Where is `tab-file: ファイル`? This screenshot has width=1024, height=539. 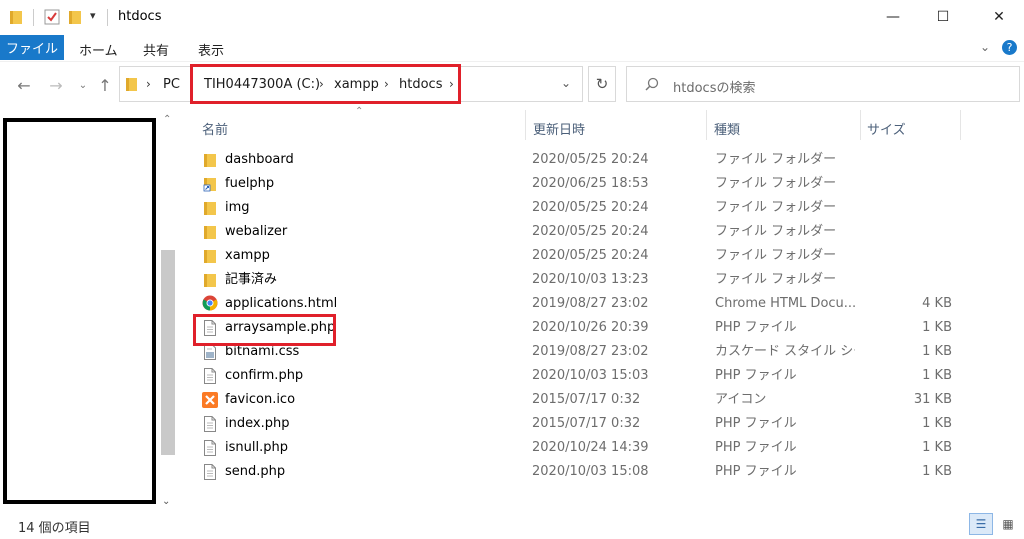
tab-file: ファイル is located at coordinates (32, 47).